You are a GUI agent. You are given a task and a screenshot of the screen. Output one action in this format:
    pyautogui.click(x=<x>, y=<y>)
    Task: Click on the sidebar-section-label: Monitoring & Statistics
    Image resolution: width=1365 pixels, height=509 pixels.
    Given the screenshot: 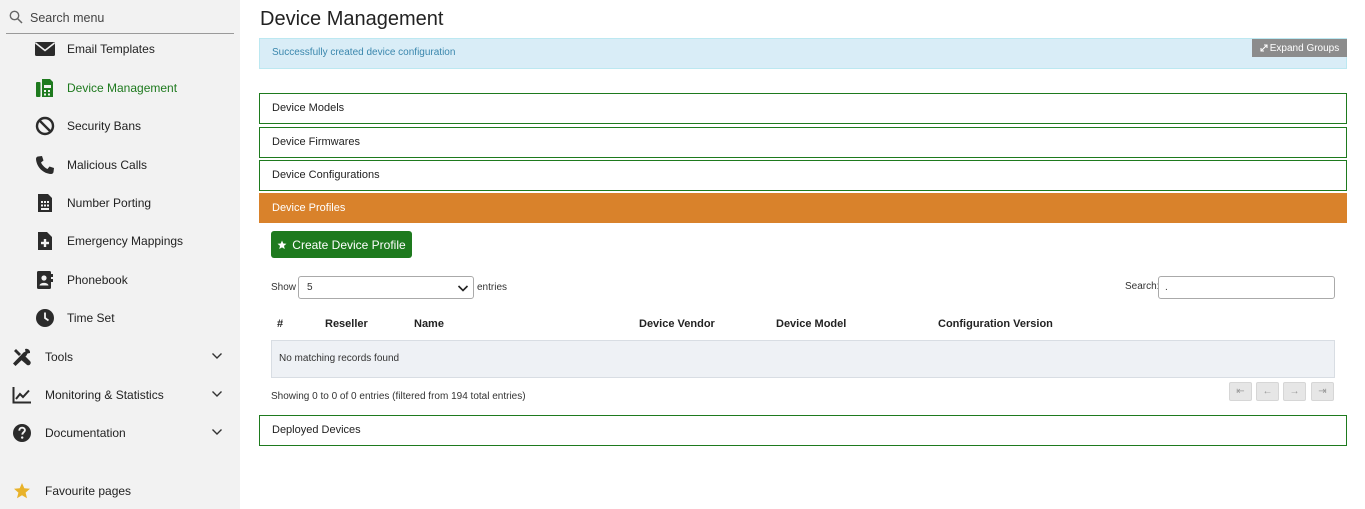 What is the action you would take?
    pyautogui.click(x=104, y=395)
    